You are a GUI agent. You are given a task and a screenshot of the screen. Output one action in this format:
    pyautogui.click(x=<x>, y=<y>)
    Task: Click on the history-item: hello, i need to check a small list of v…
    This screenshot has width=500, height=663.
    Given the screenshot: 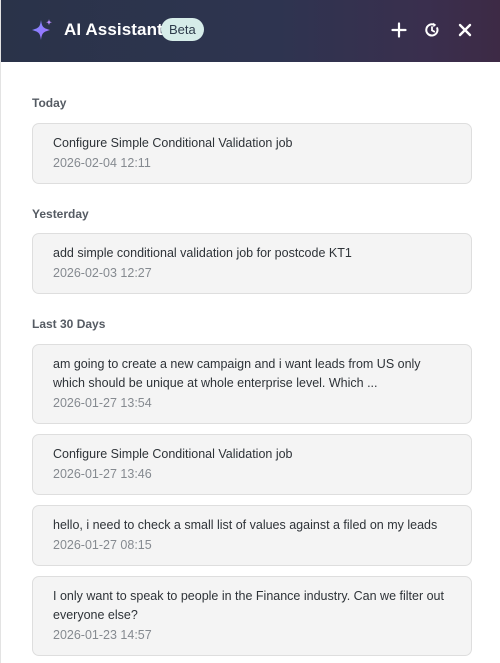 What is the action you would take?
    pyautogui.click(x=252, y=535)
    